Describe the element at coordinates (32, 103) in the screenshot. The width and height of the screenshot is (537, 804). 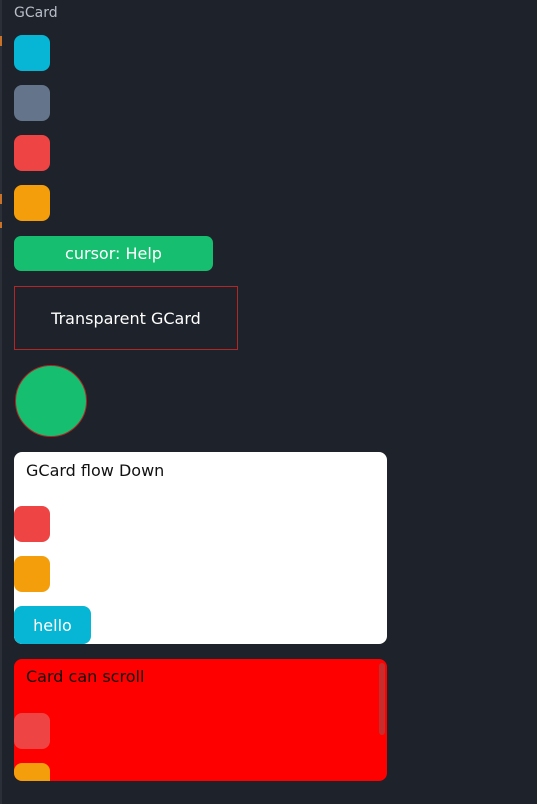
I see `slate-square` at that location.